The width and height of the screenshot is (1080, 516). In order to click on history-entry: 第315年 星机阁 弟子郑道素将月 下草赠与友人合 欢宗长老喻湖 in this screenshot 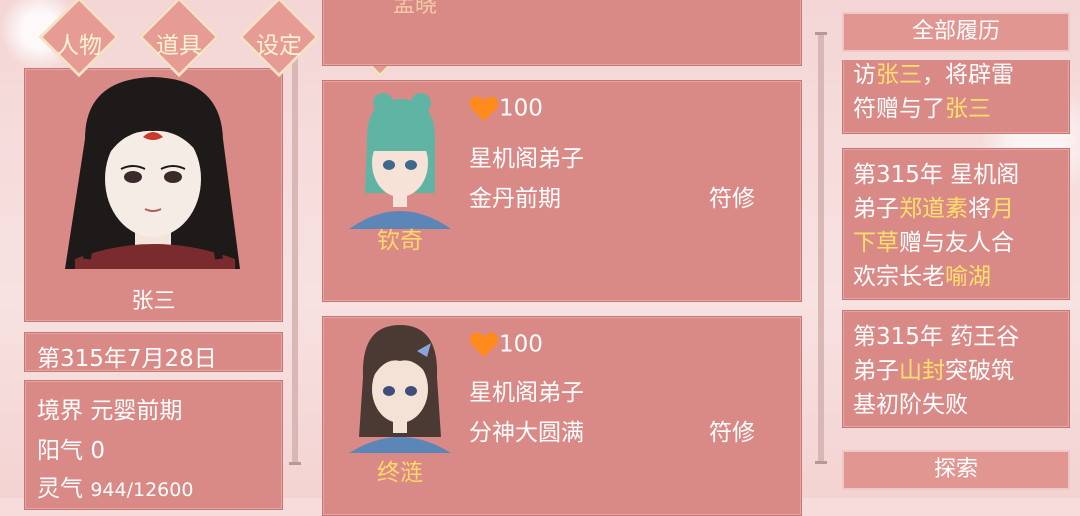, I will do `click(956, 224)`.